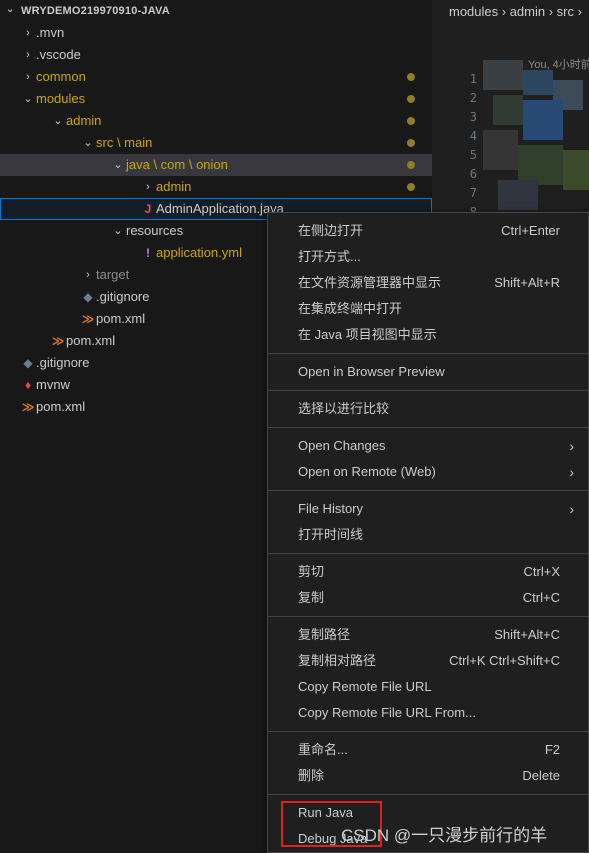 The height and width of the screenshot is (853, 589). Describe the element at coordinates (428, 509) in the screenshot. I see `menu-item: File History ›` at that location.